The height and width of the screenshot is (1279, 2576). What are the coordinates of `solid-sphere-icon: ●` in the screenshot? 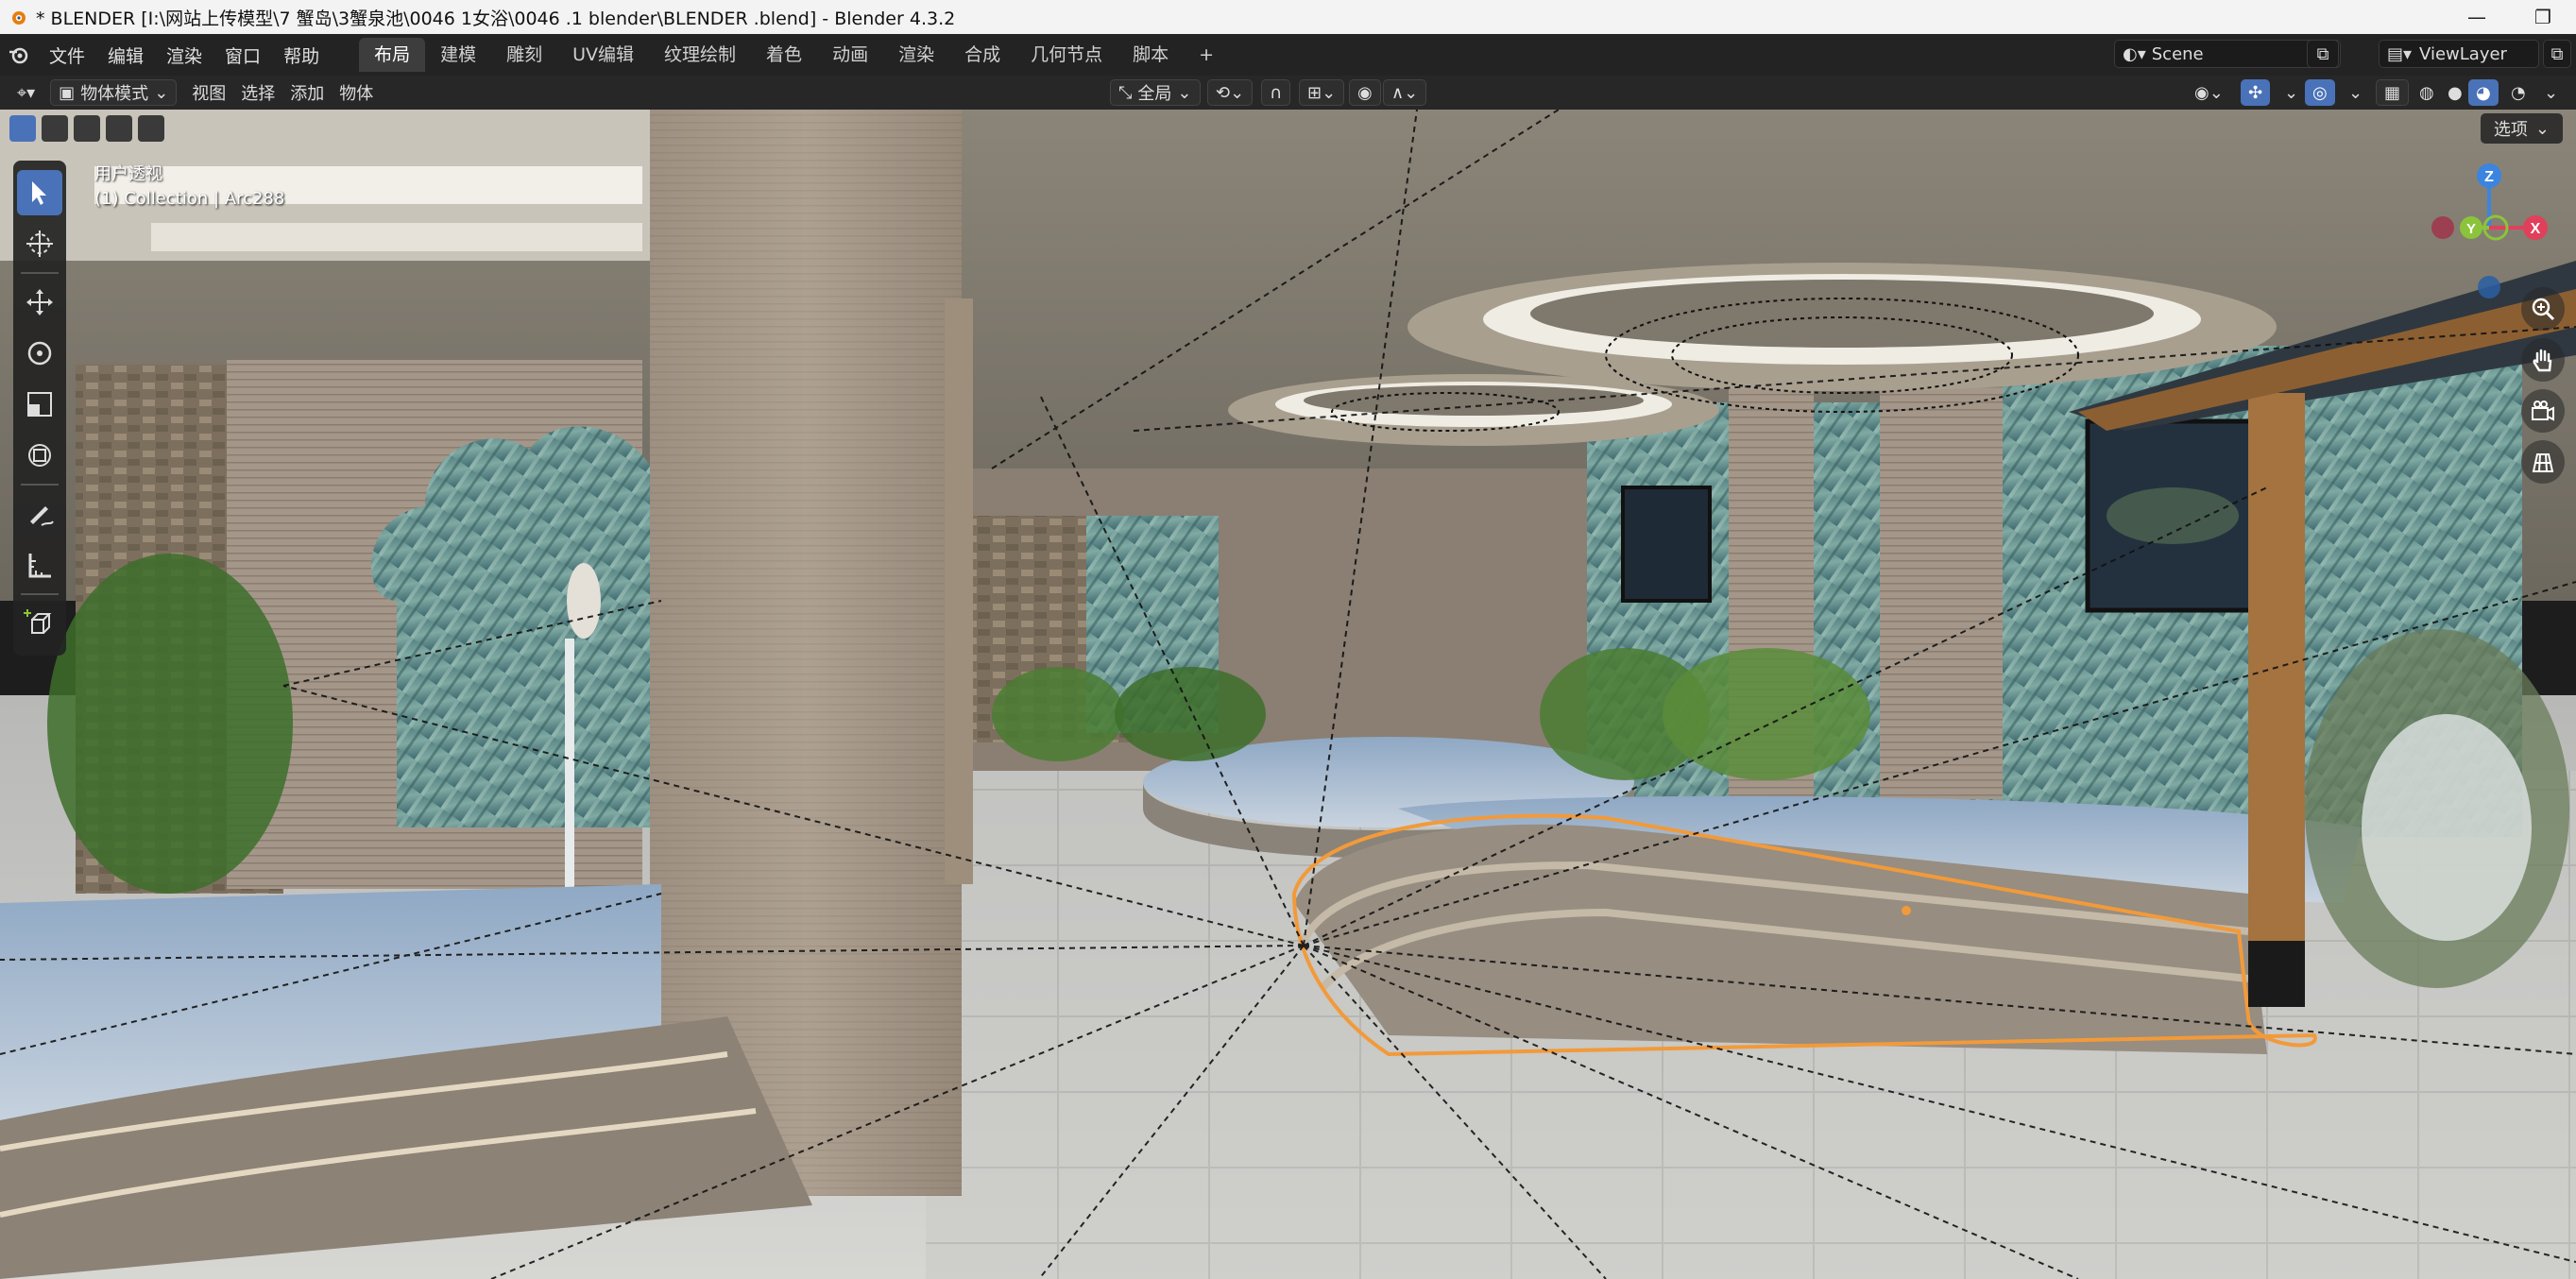 It's located at (2455, 92).